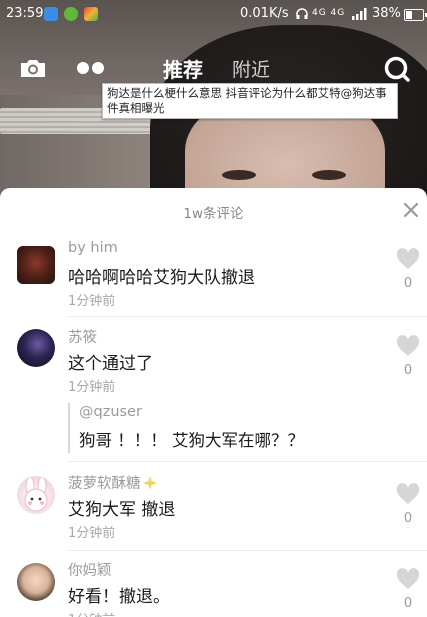  Describe the element at coordinates (82, 336) in the screenshot. I see `comment-username: 苏筱` at that location.